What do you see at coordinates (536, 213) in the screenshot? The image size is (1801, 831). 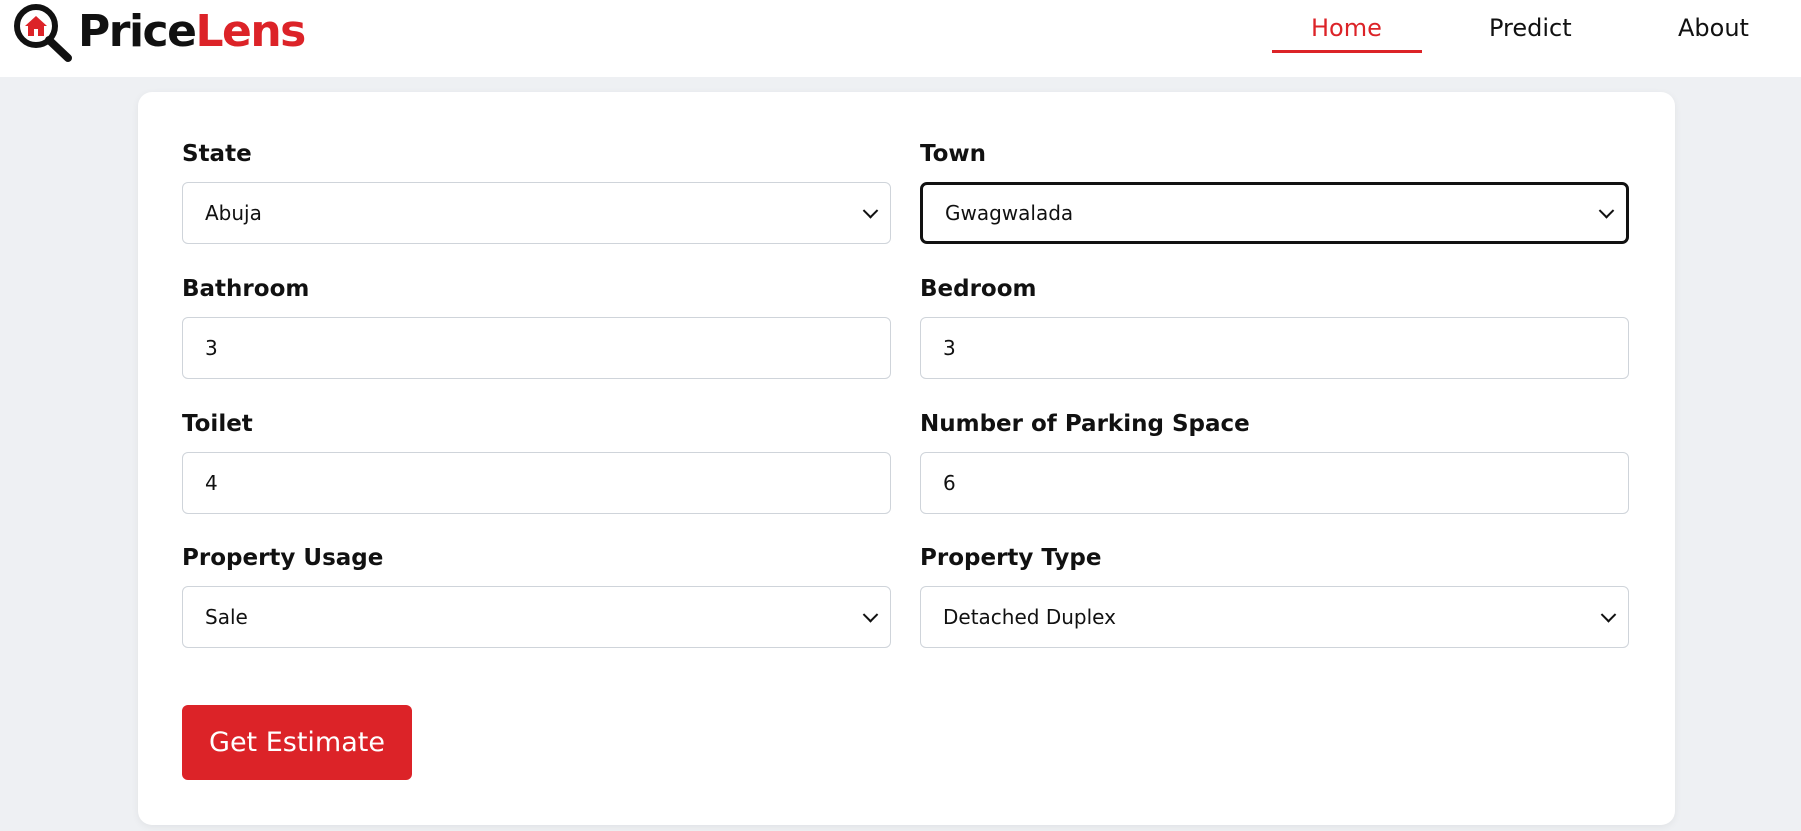 I see `state-select: Abuja` at bounding box center [536, 213].